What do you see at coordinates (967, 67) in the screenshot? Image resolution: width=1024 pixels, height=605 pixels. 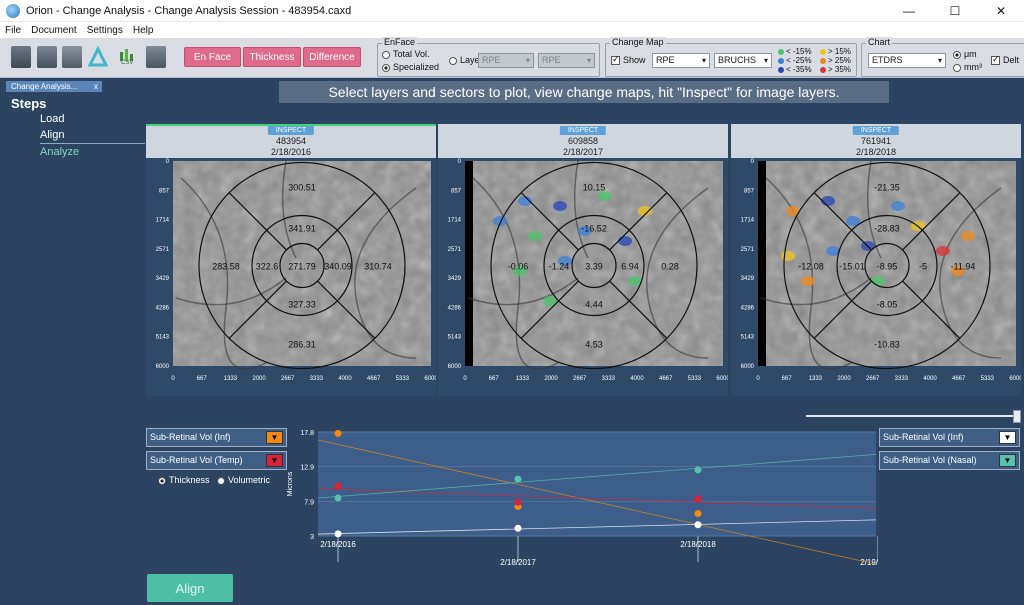 I see `mm3-radio: mm³` at bounding box center [967, 67].